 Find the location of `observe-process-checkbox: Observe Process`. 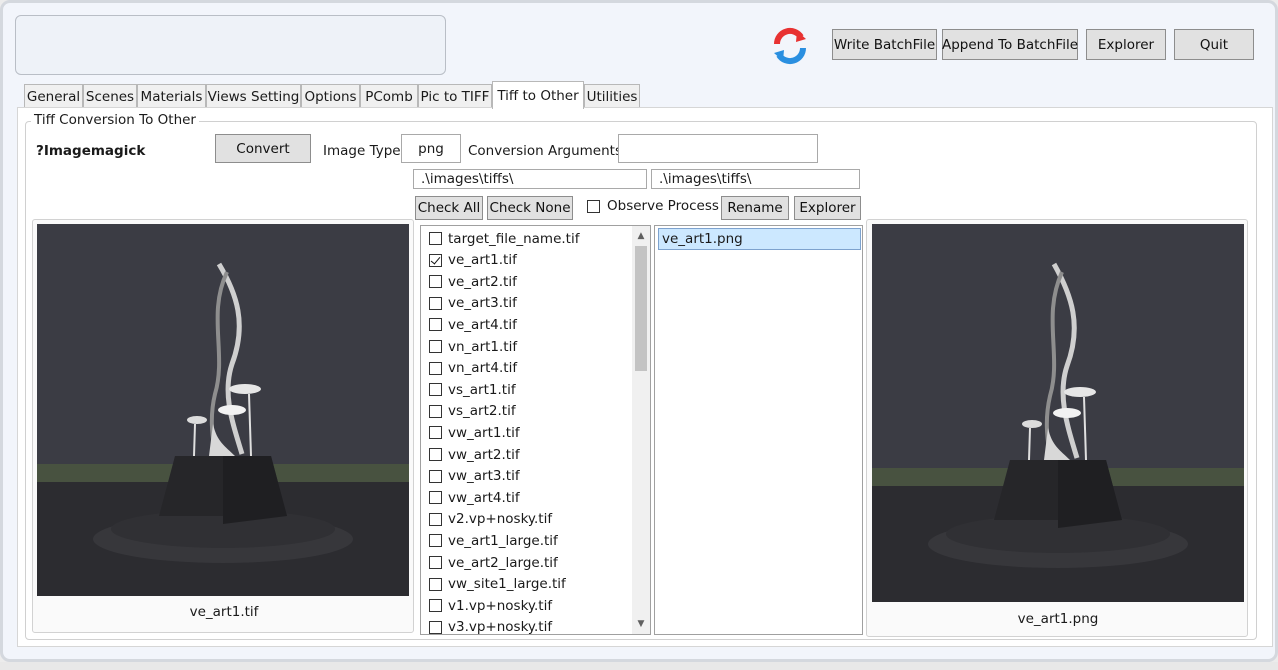

observe-process-checkbox: Observe Process is located at coordinates (653, 206).